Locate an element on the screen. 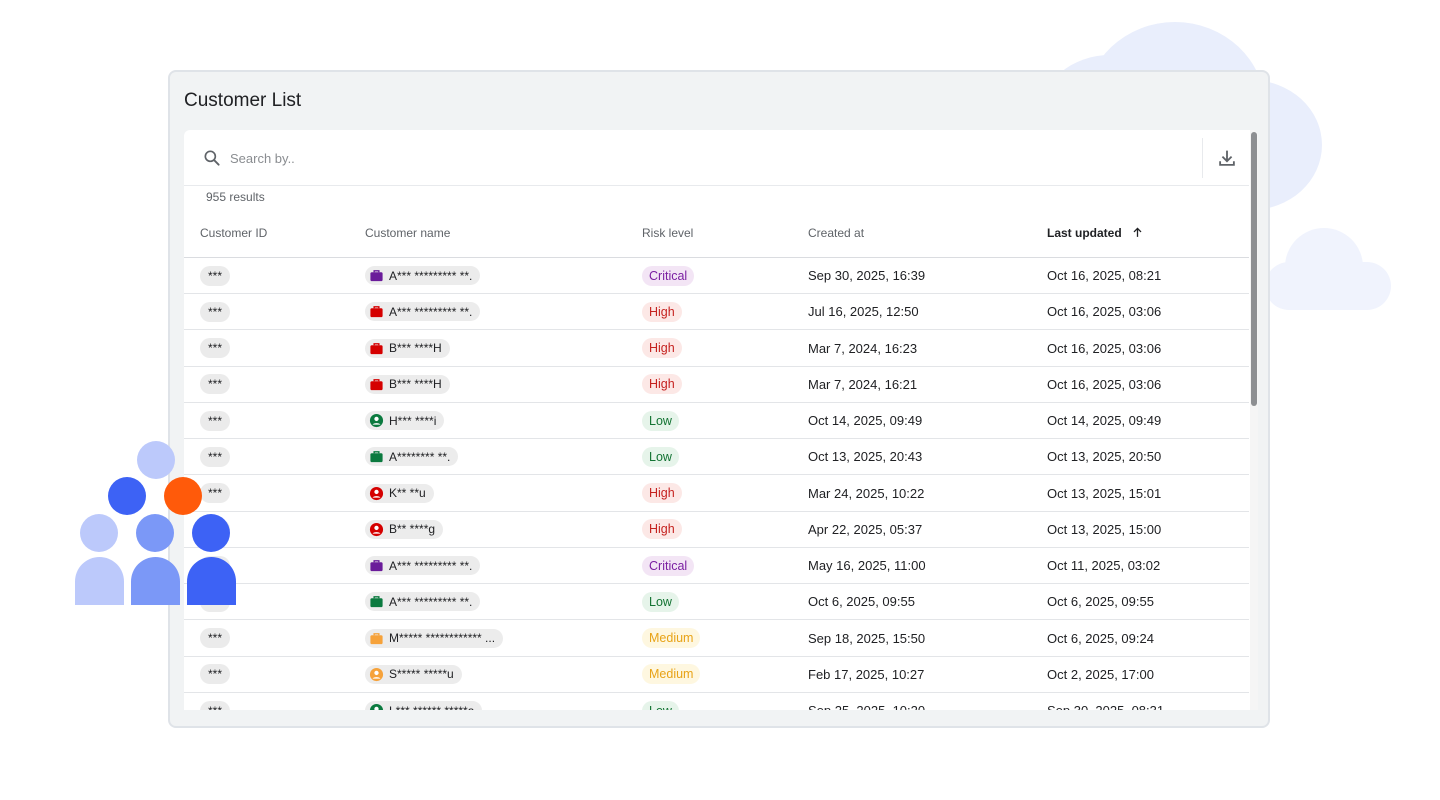 This screenshot has width=1440, height=800. scrollbar-thumb is located at coordinates (1254, 269).